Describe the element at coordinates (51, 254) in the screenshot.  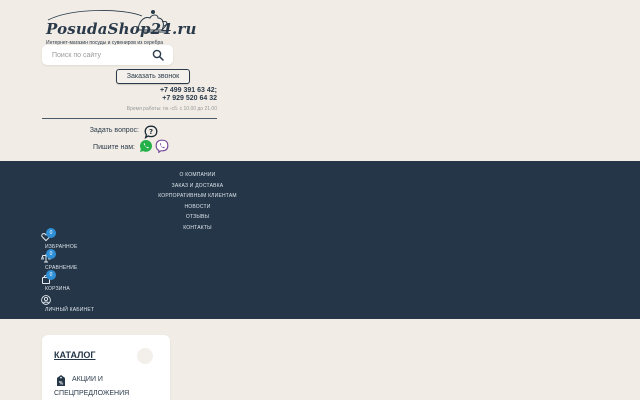
I see `compare-count-badge: 0` at that location.